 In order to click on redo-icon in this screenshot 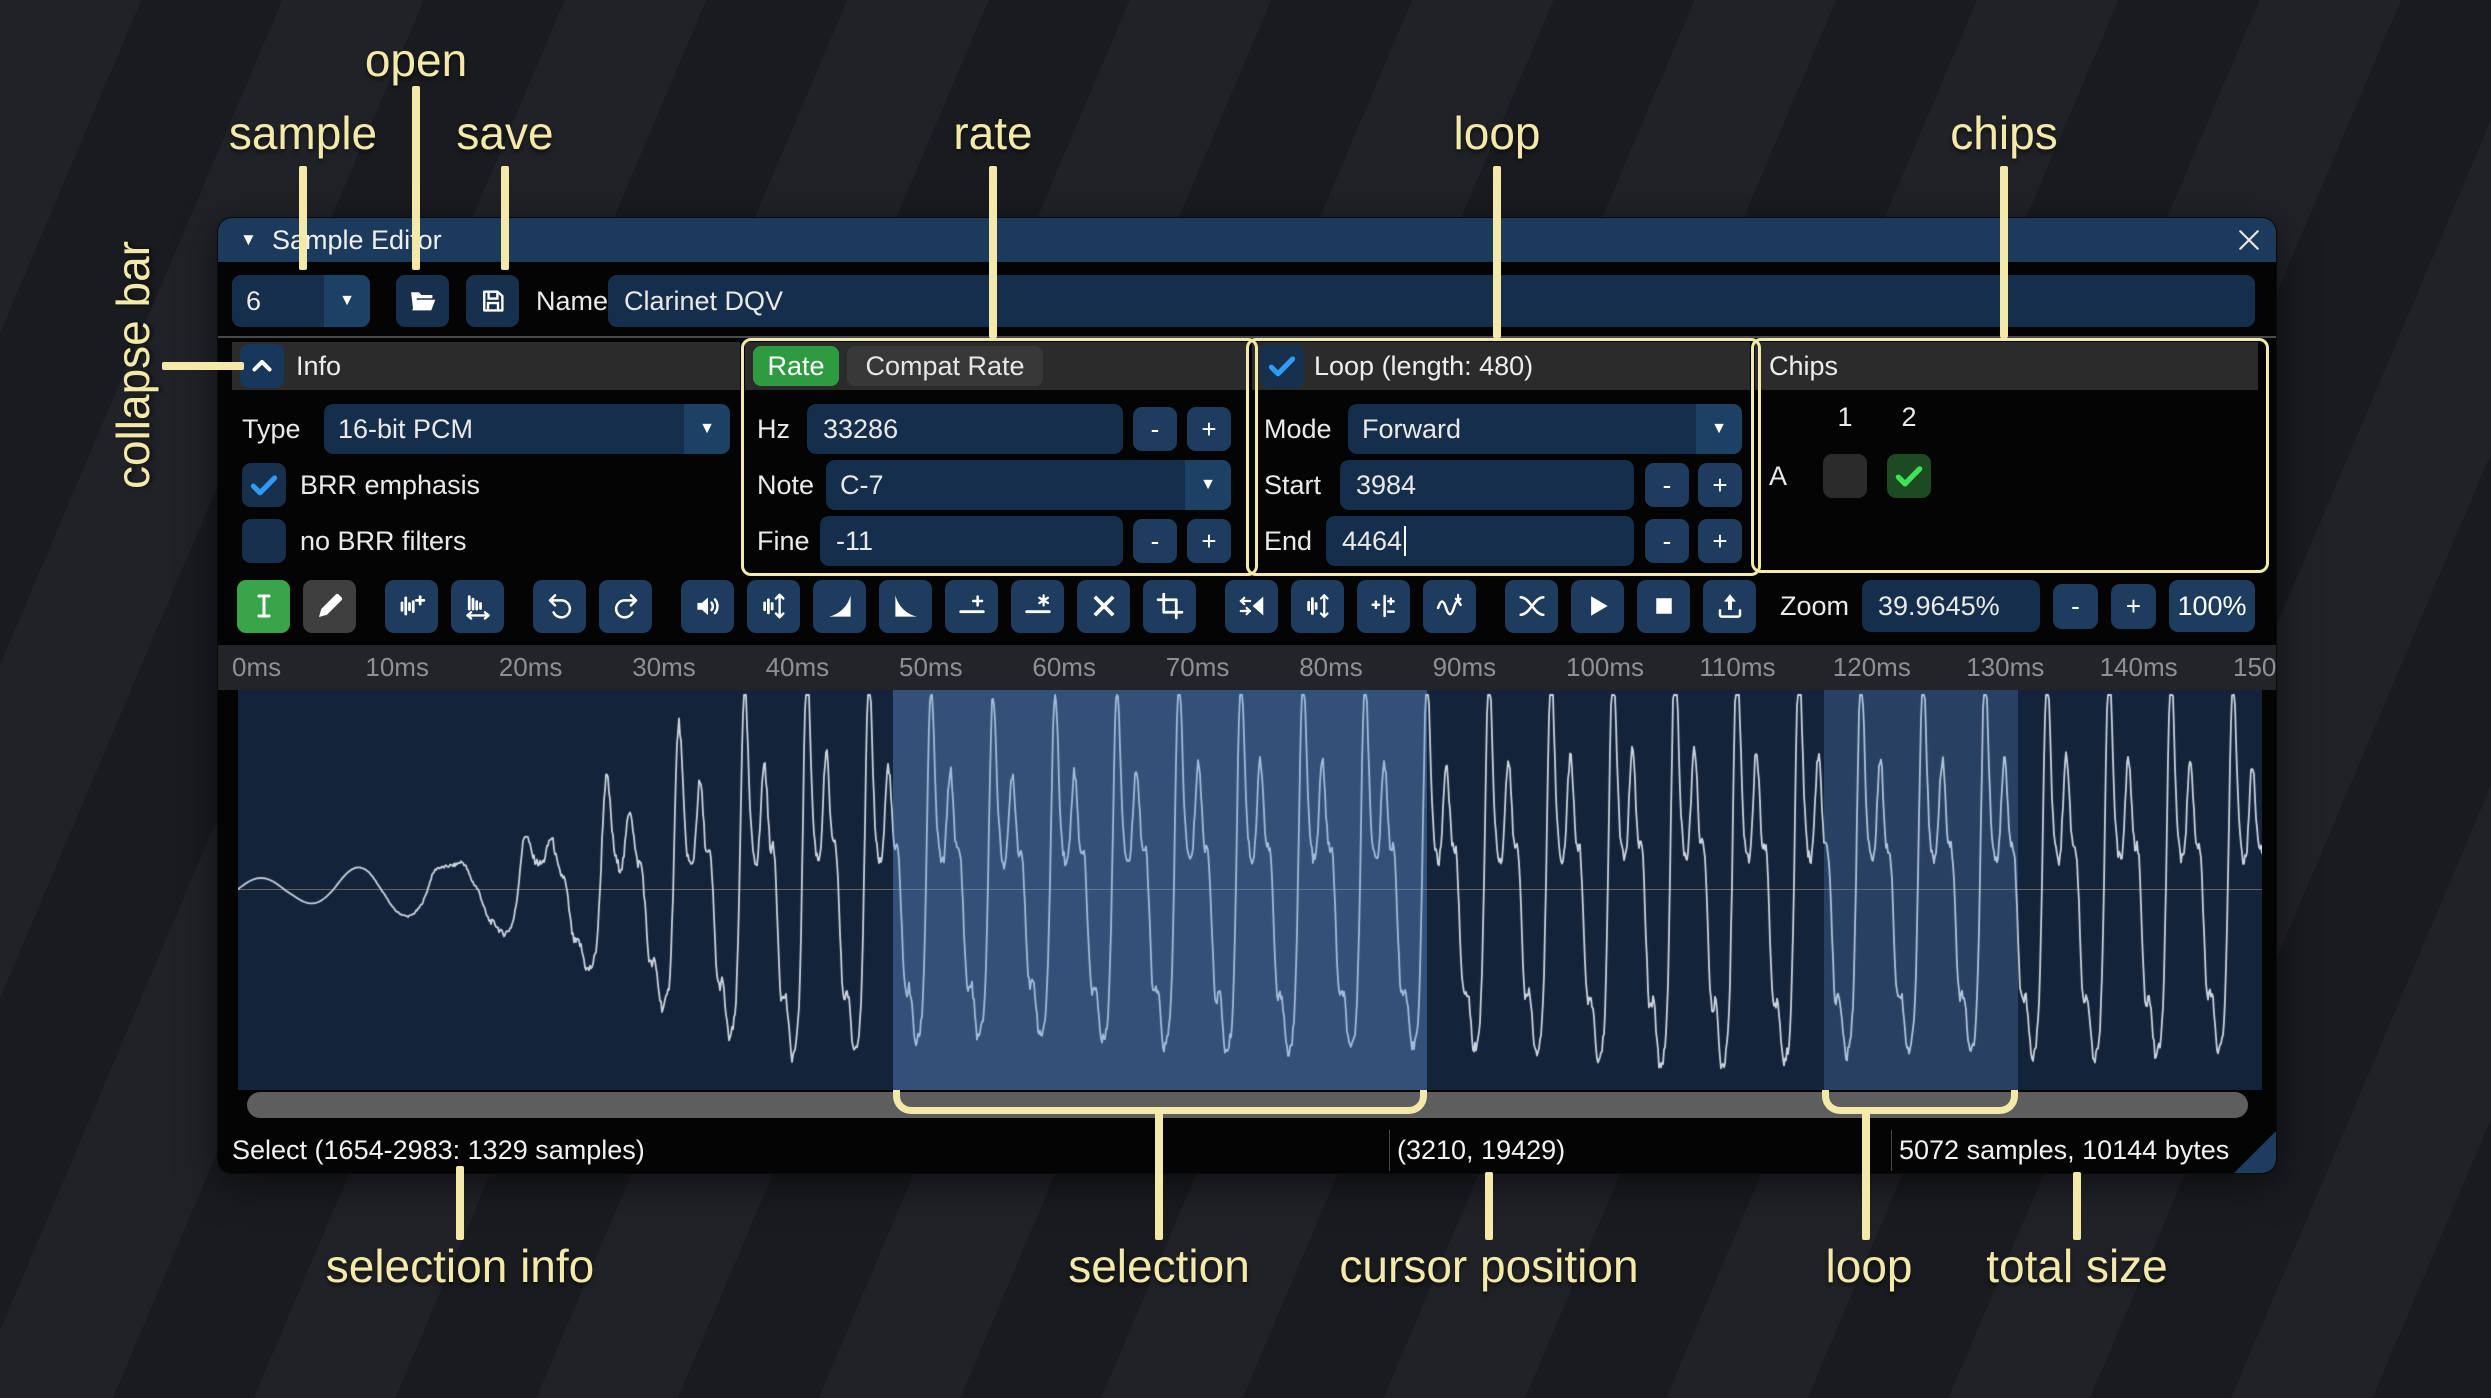, I will do `click(625, 606)`.